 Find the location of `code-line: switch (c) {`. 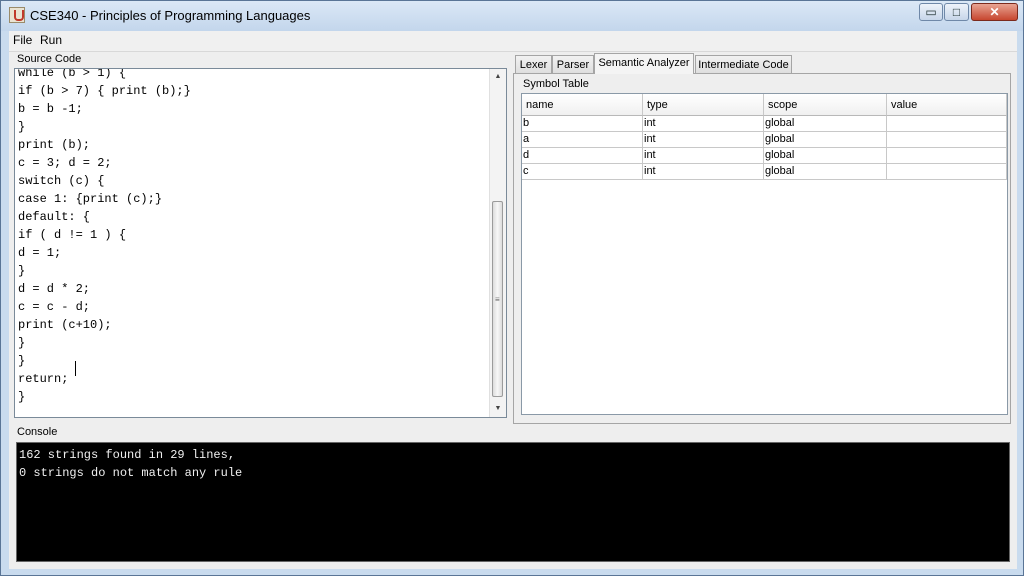

code-line: switch (c) { is located at coordinates (104, 181).